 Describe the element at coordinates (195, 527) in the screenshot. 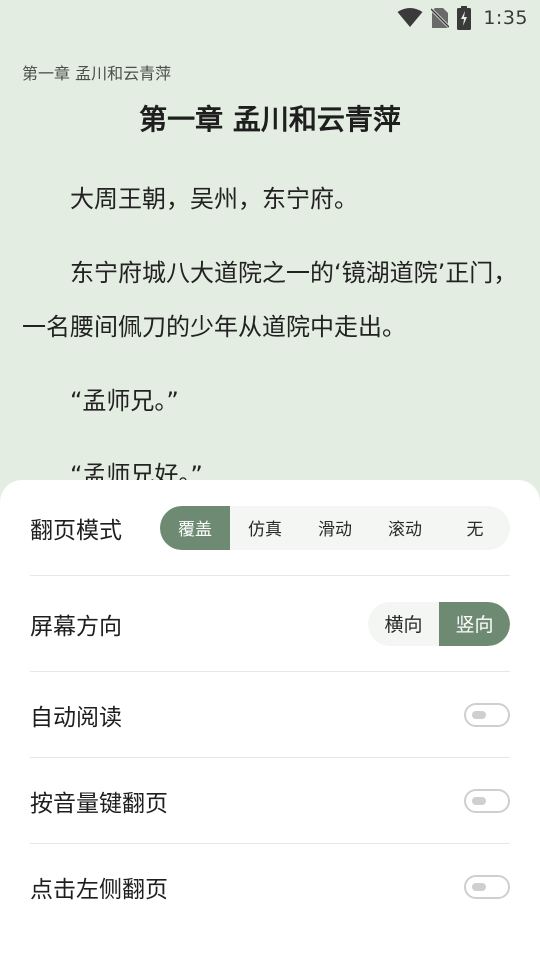

I see `page-mode-option-cover: 覆盖` at that location.